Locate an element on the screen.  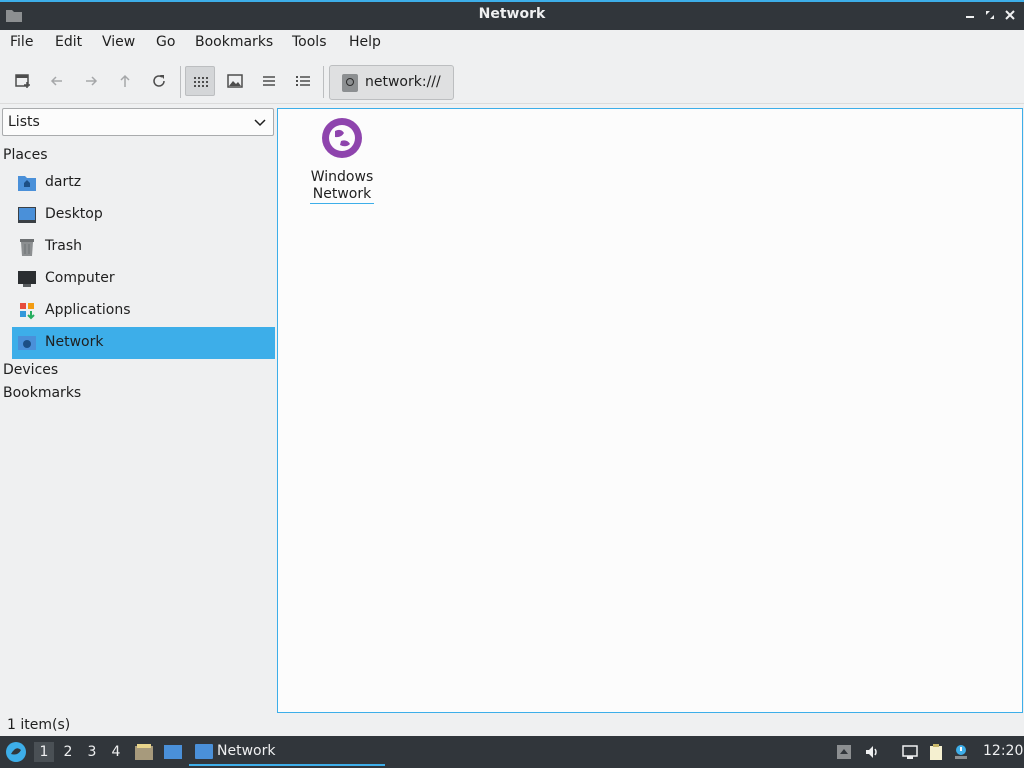
place-label: Desktop is located at coordinates (74, 214).